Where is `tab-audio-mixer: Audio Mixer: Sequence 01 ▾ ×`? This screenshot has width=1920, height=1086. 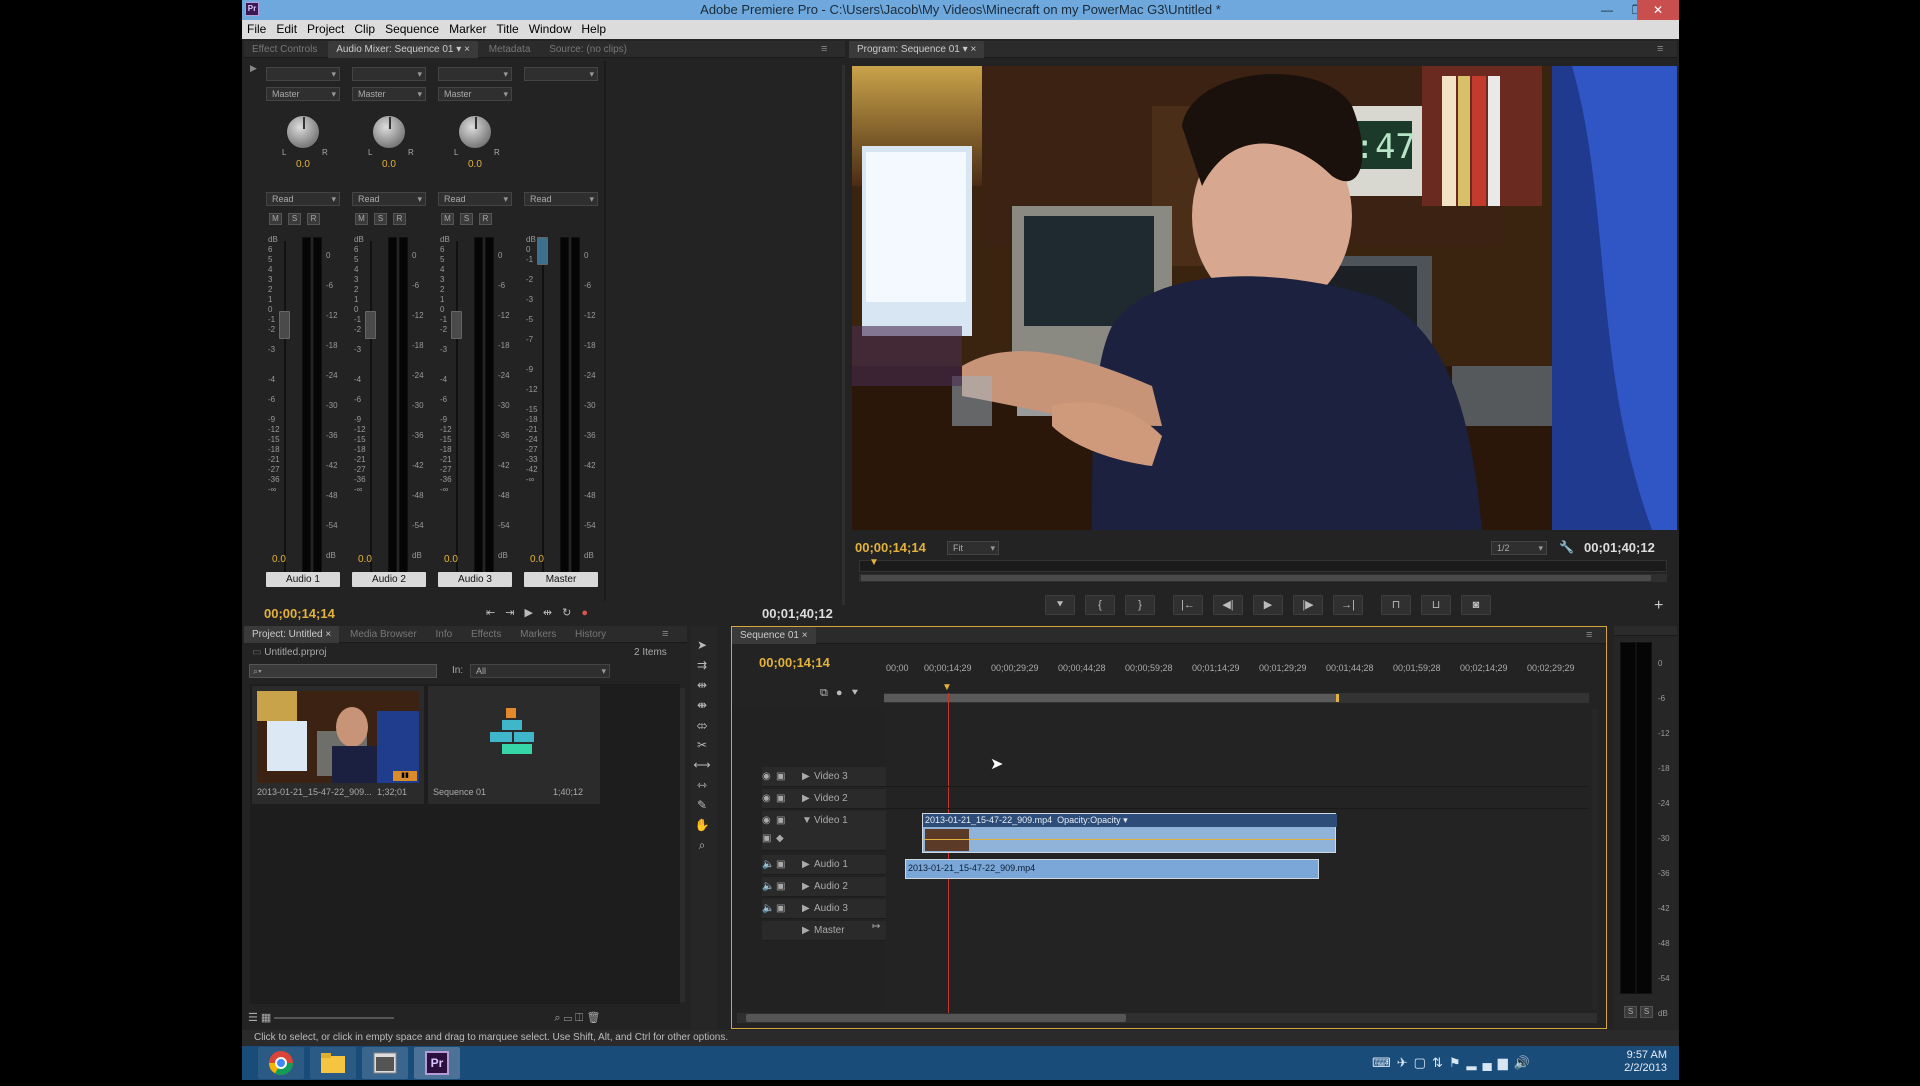
tab-audio-mixer: Audio Mixer: Sequence 01 ▾ × is located at coordinates (403, 49).